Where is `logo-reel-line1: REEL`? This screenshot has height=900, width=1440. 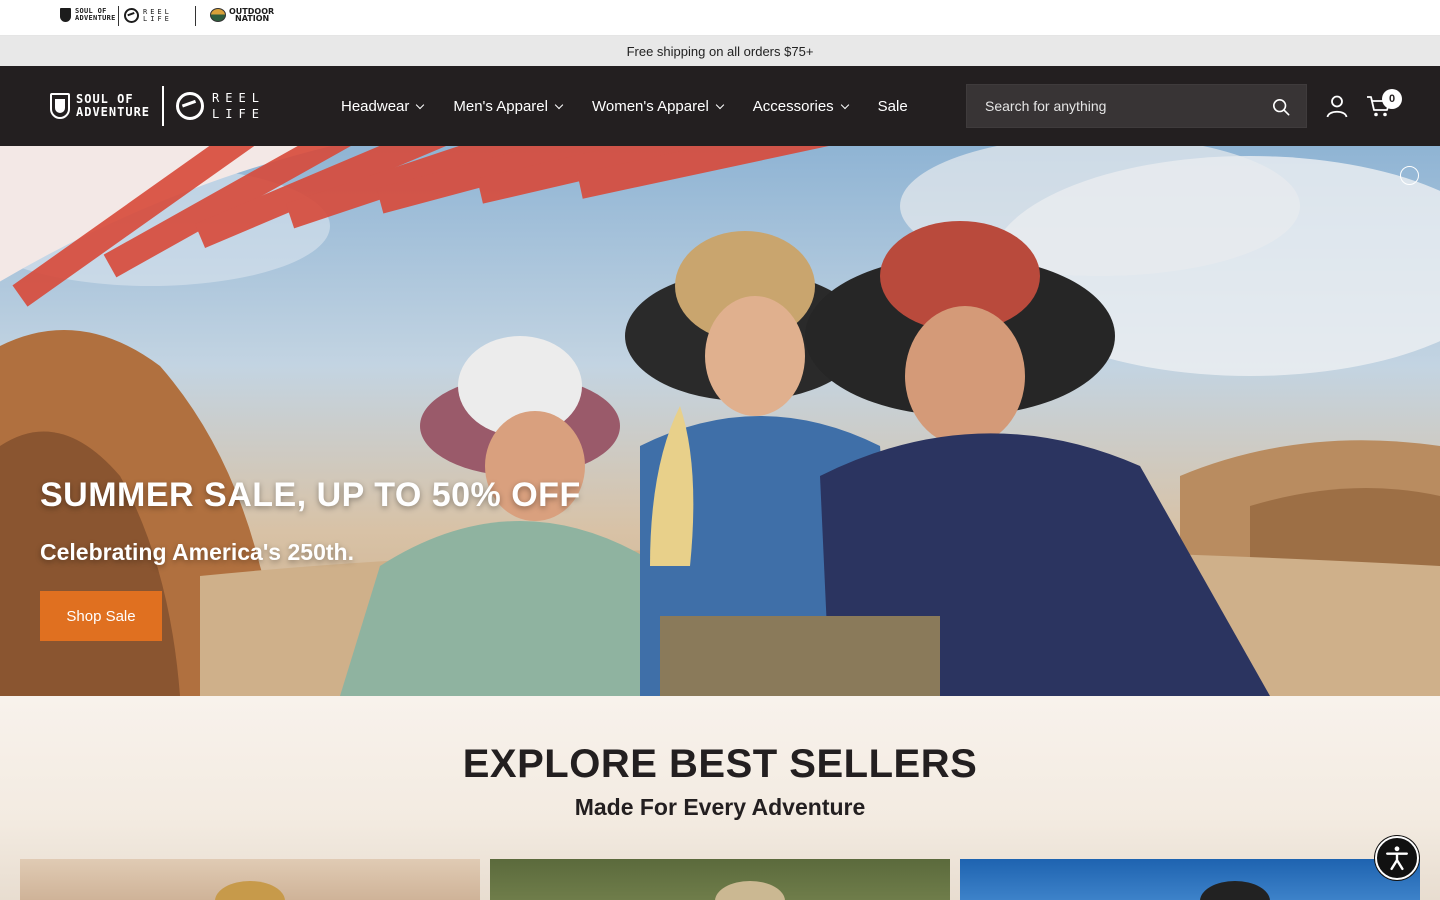
logo-reel-line1: REEL is located at coordinates (238, 98).